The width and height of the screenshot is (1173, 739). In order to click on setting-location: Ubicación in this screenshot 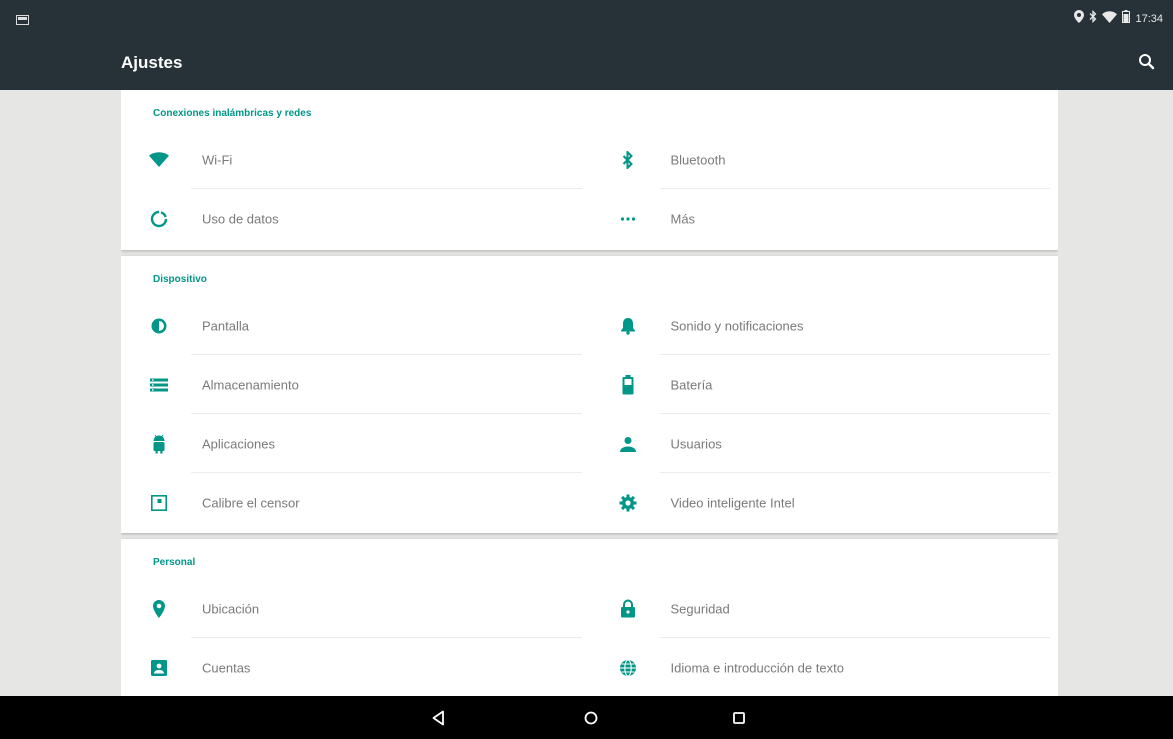, I will do `click(355, 608)`.